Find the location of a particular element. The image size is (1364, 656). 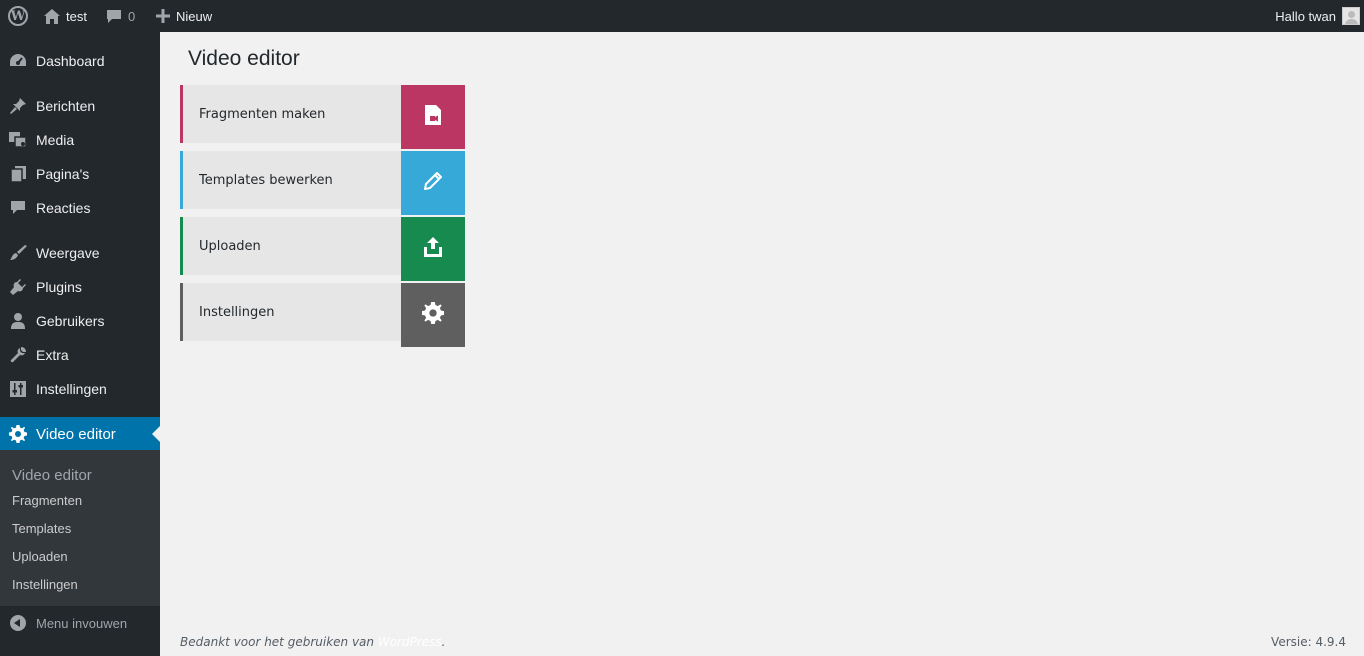

pencil-icon is located at coordinates (433, 183).